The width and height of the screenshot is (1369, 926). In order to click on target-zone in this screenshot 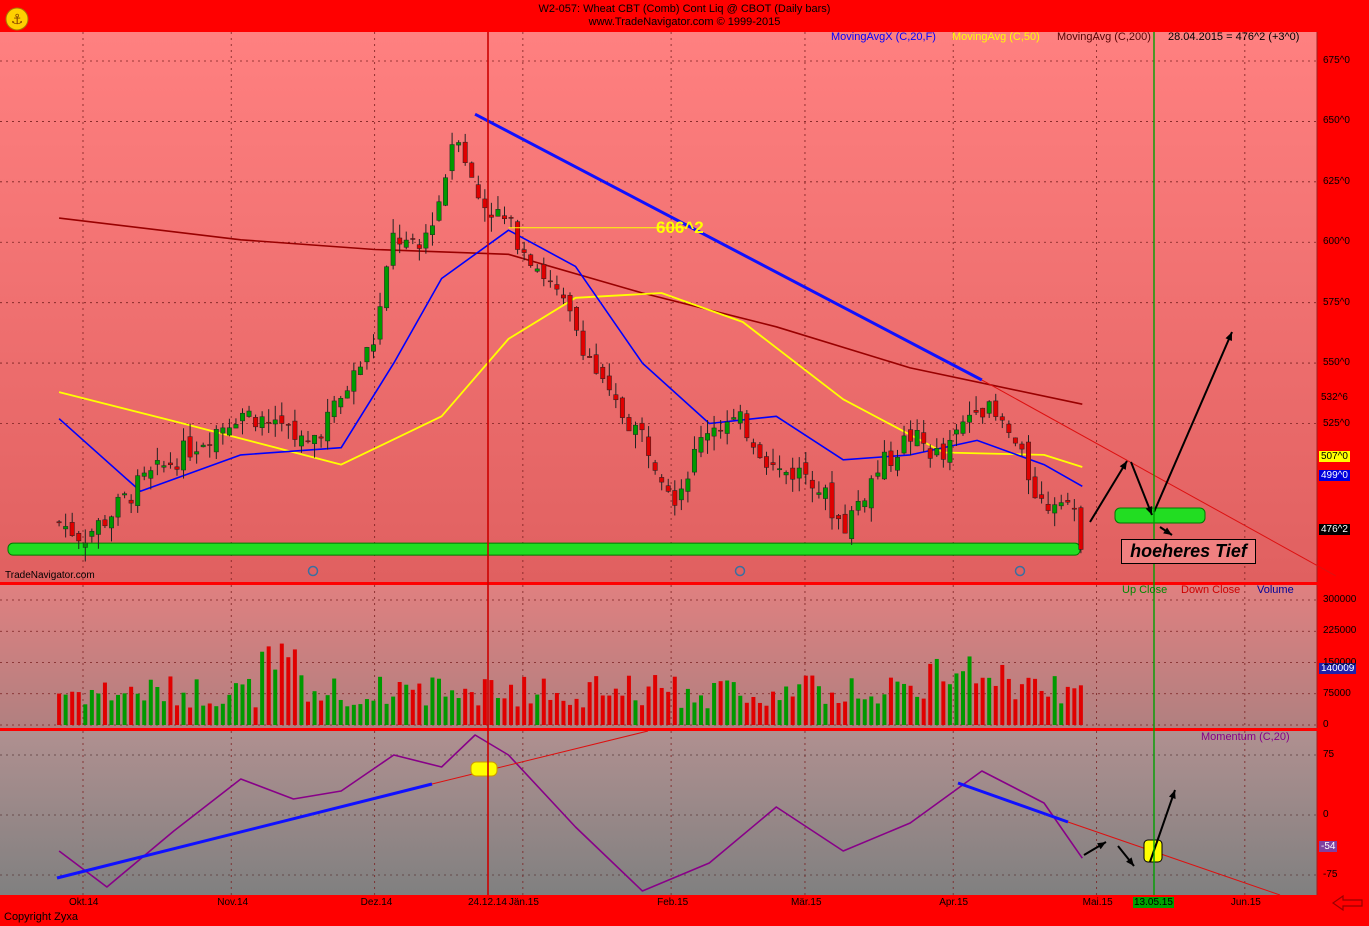, I will do `click(1160, 515)`.